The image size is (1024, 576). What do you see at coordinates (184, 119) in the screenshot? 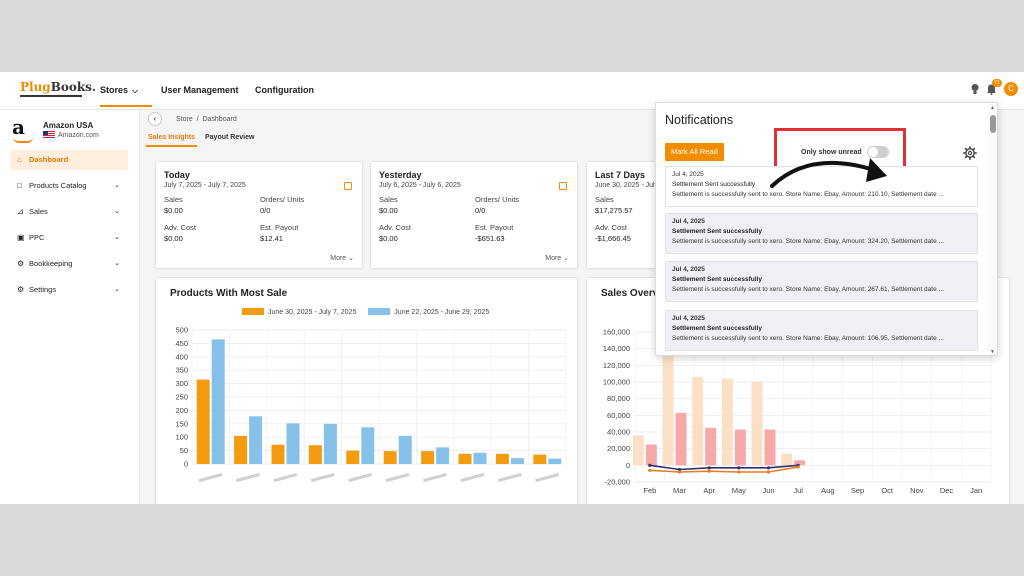
I see `breadcrumb-store: Store` at bounding box center [184, 119].